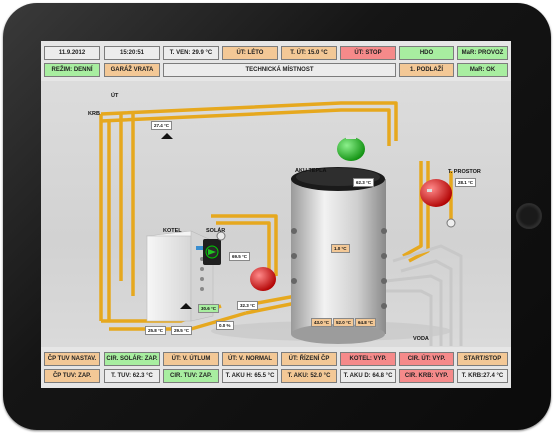 Image resolution: width=554 pixels, height=433 pixels. I want to click on tablet-home-button, so click(529, 216).